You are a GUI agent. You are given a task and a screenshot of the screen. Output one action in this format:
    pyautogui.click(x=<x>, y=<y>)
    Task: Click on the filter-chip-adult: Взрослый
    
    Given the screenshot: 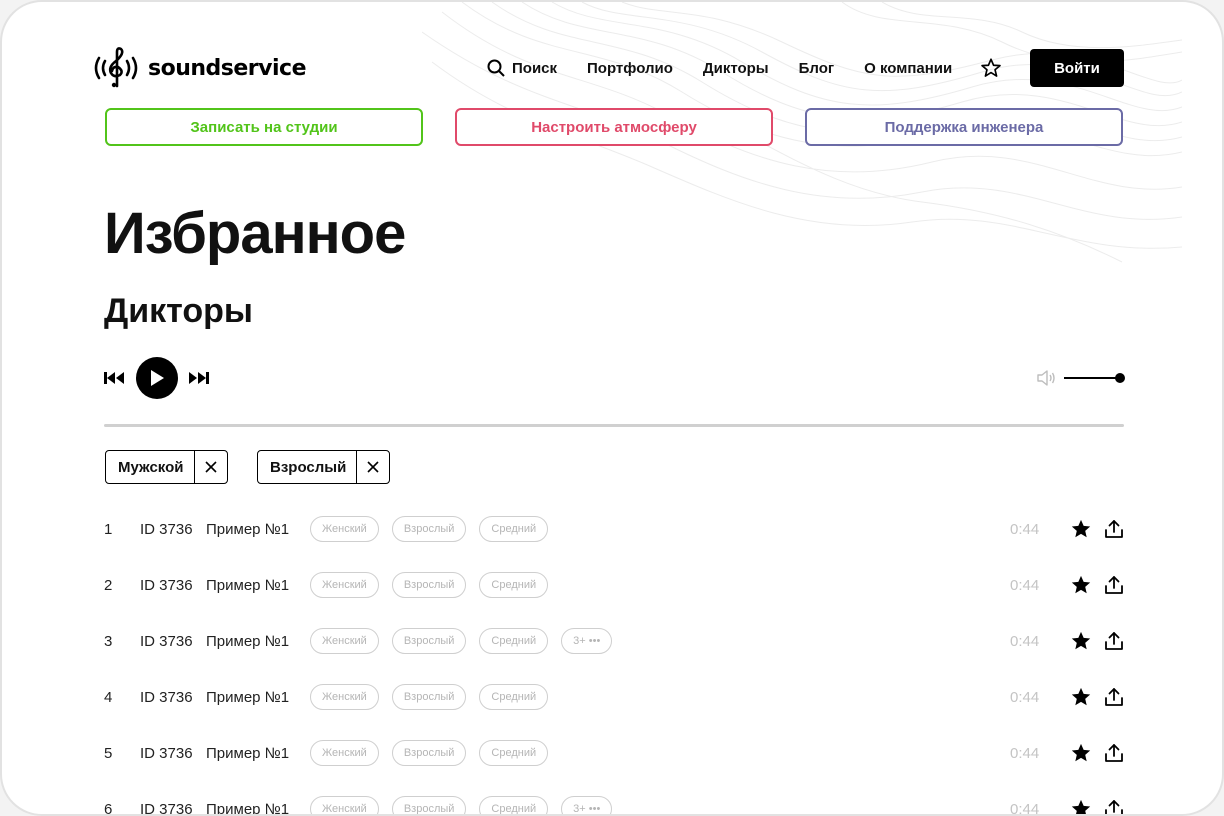 What is the action you would take?
    pyautogui.click(x=324, y=467)
    